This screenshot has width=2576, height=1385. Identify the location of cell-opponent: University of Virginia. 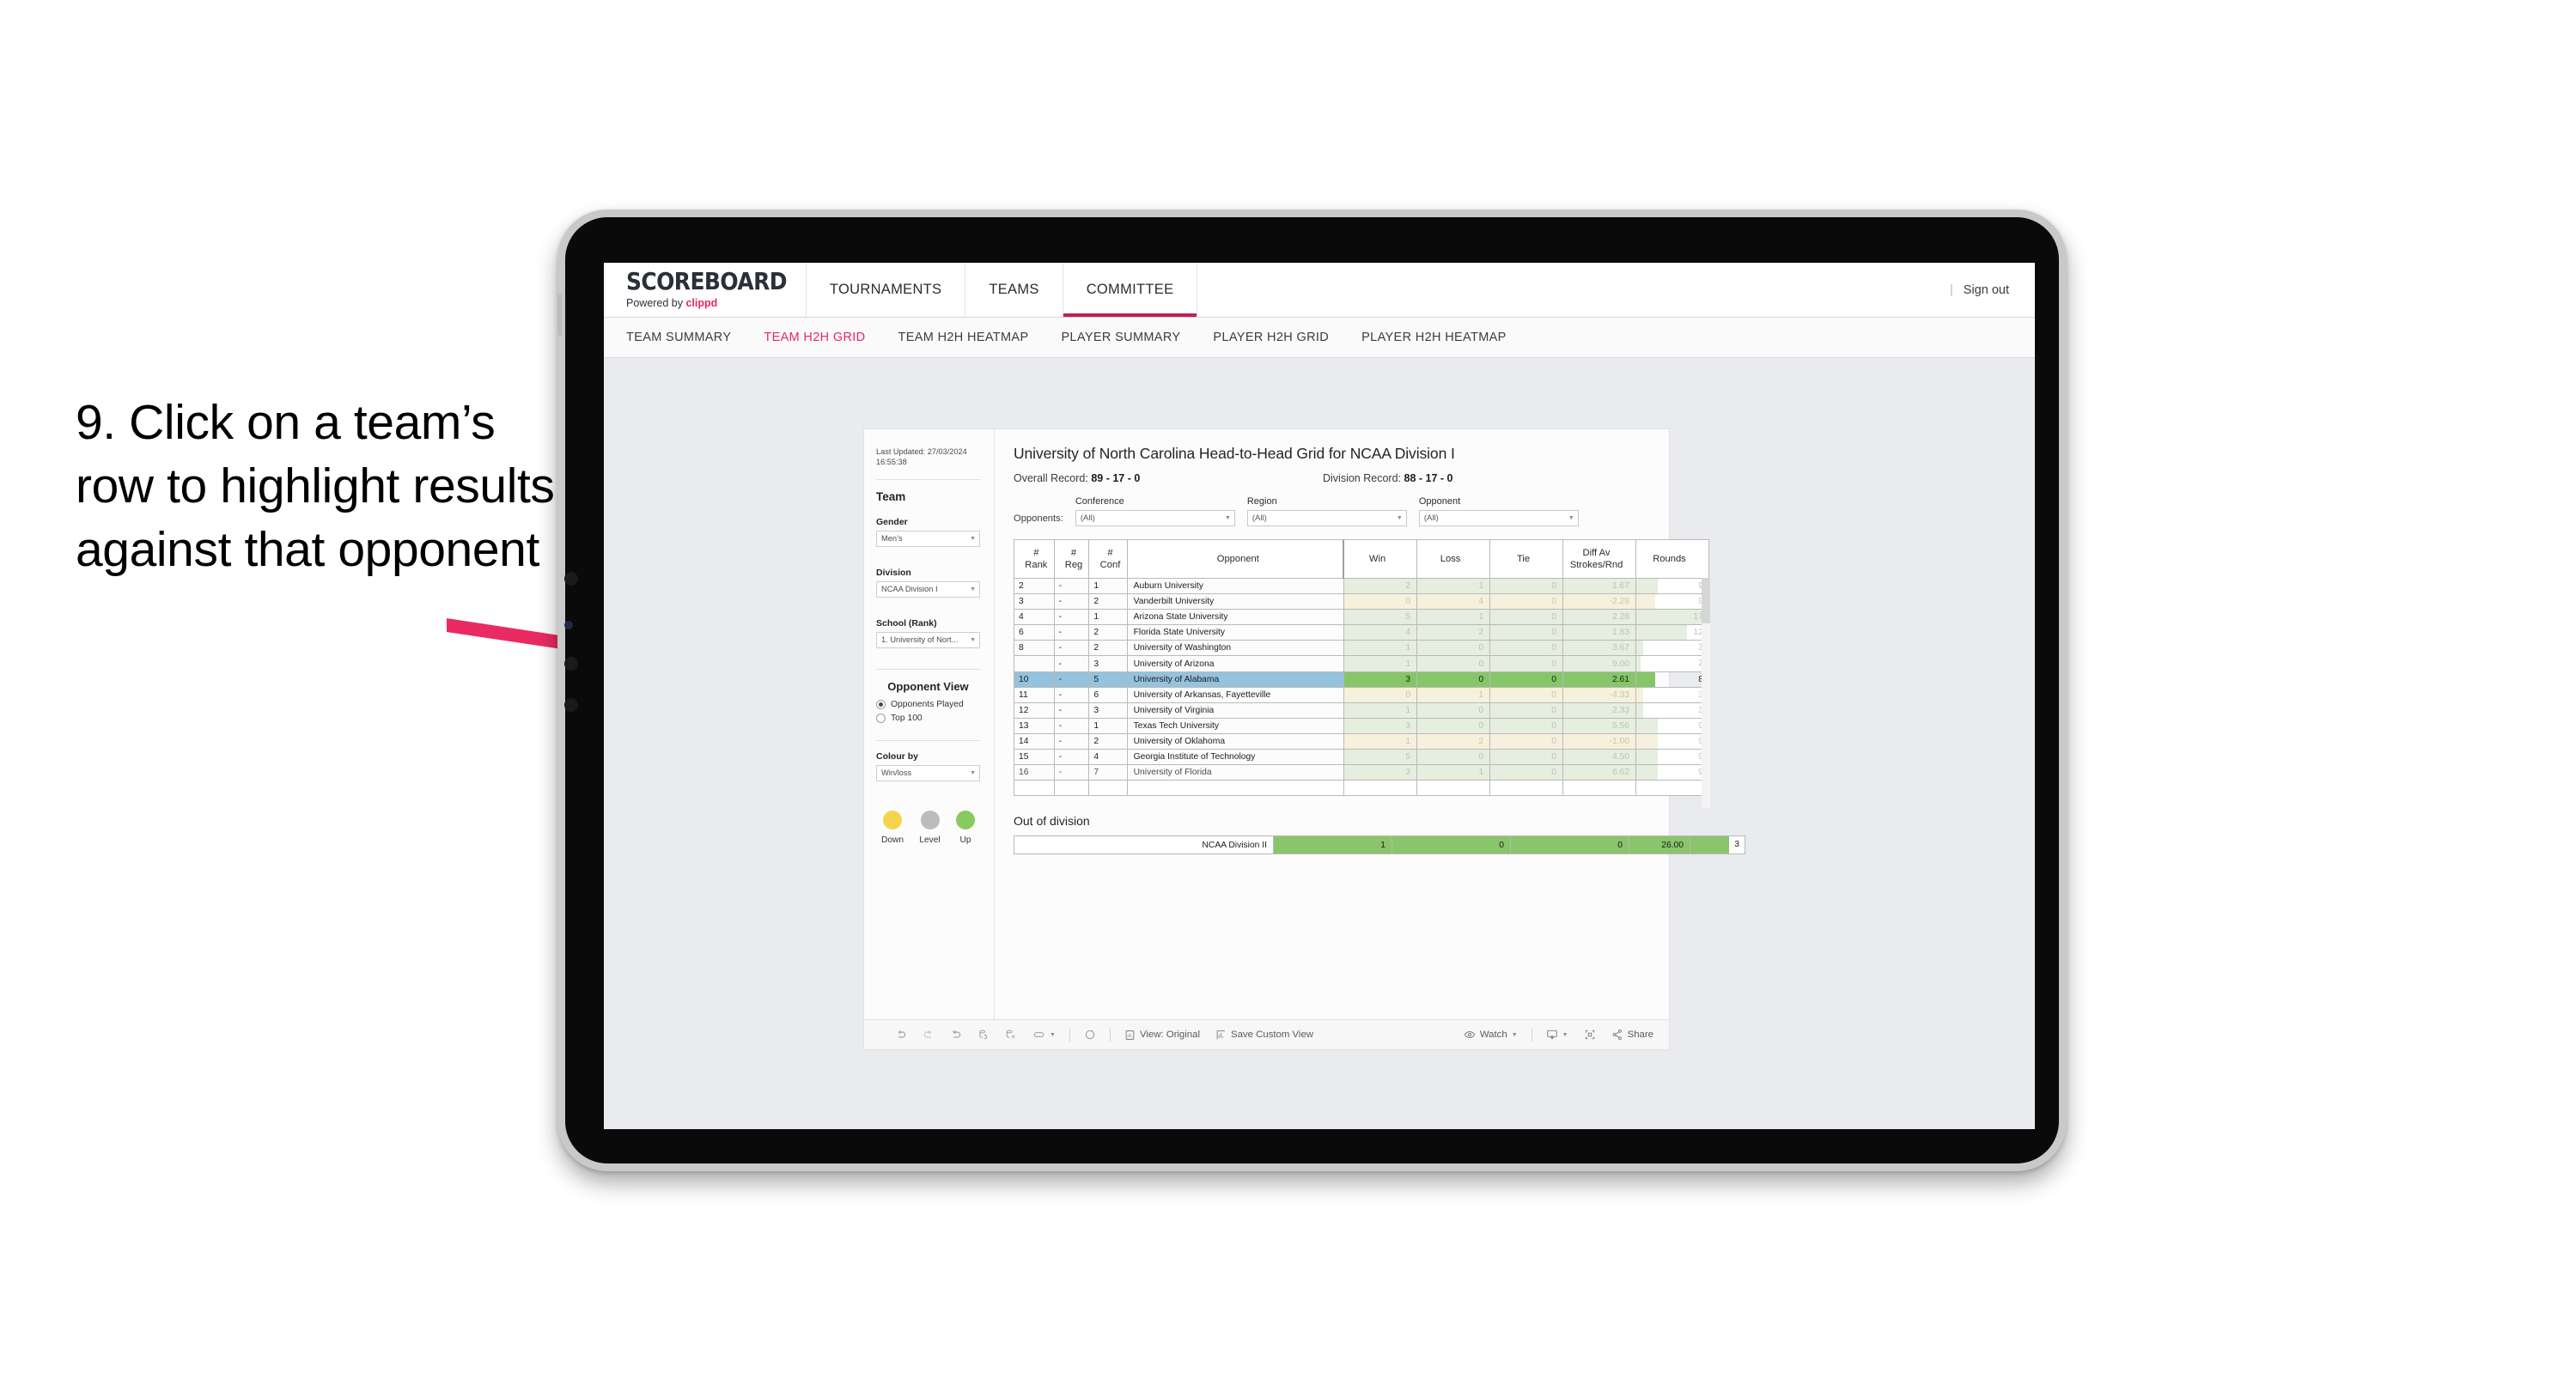
(1235, 710).